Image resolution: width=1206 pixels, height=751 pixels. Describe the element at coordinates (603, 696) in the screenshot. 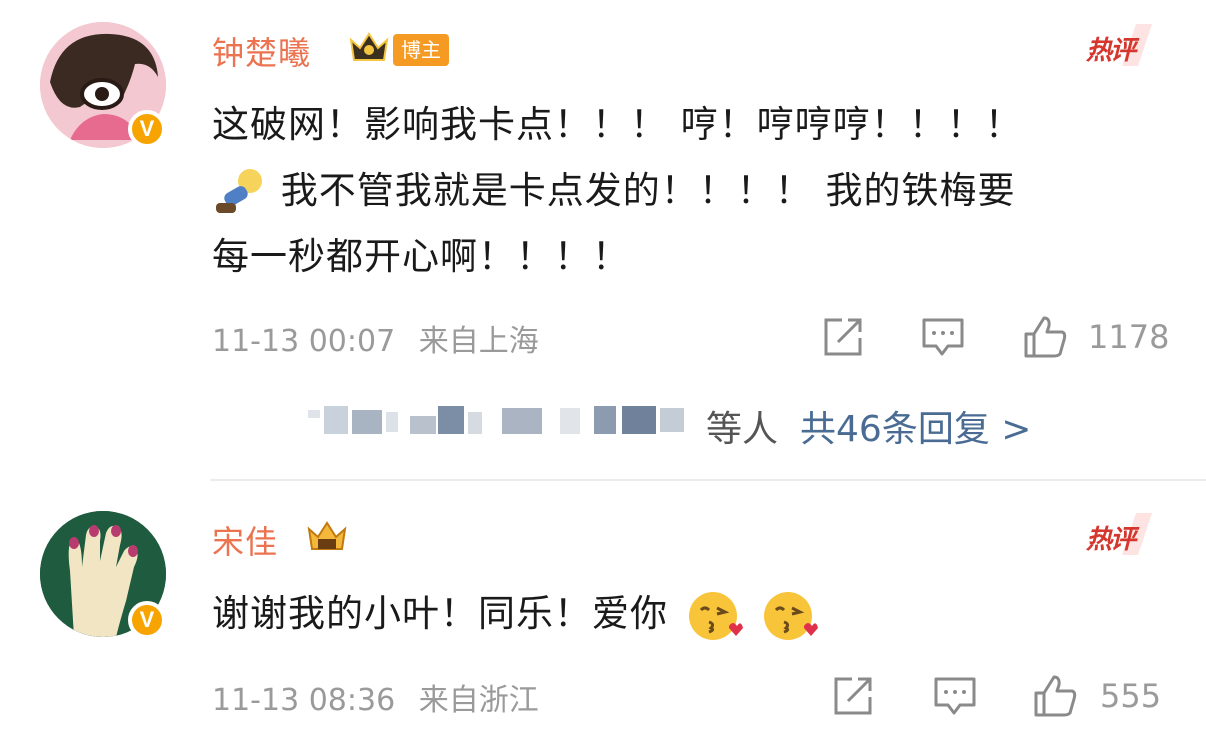

I see `comment-actions: 555` at that location.